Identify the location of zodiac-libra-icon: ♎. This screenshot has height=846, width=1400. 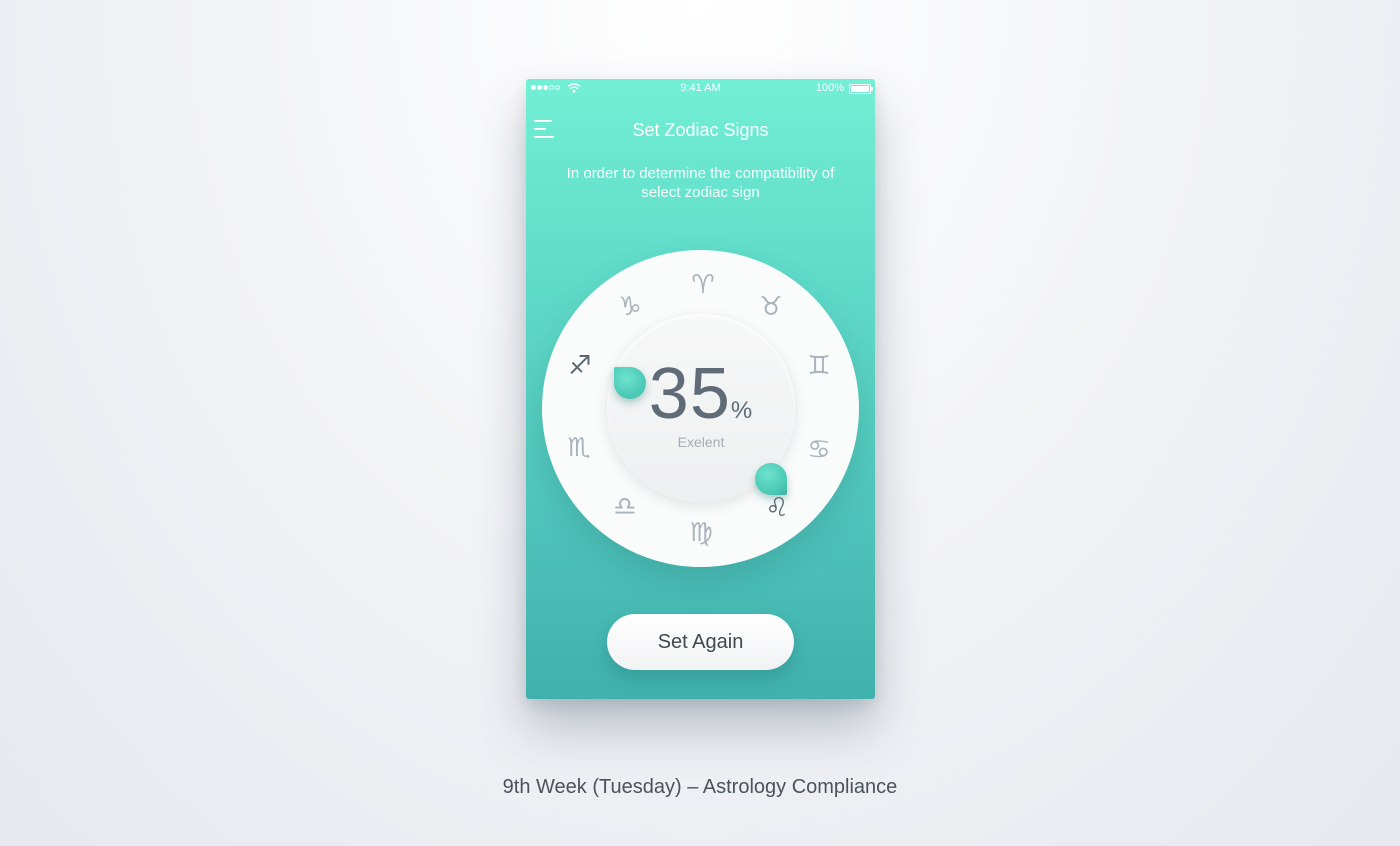
(625, 507).